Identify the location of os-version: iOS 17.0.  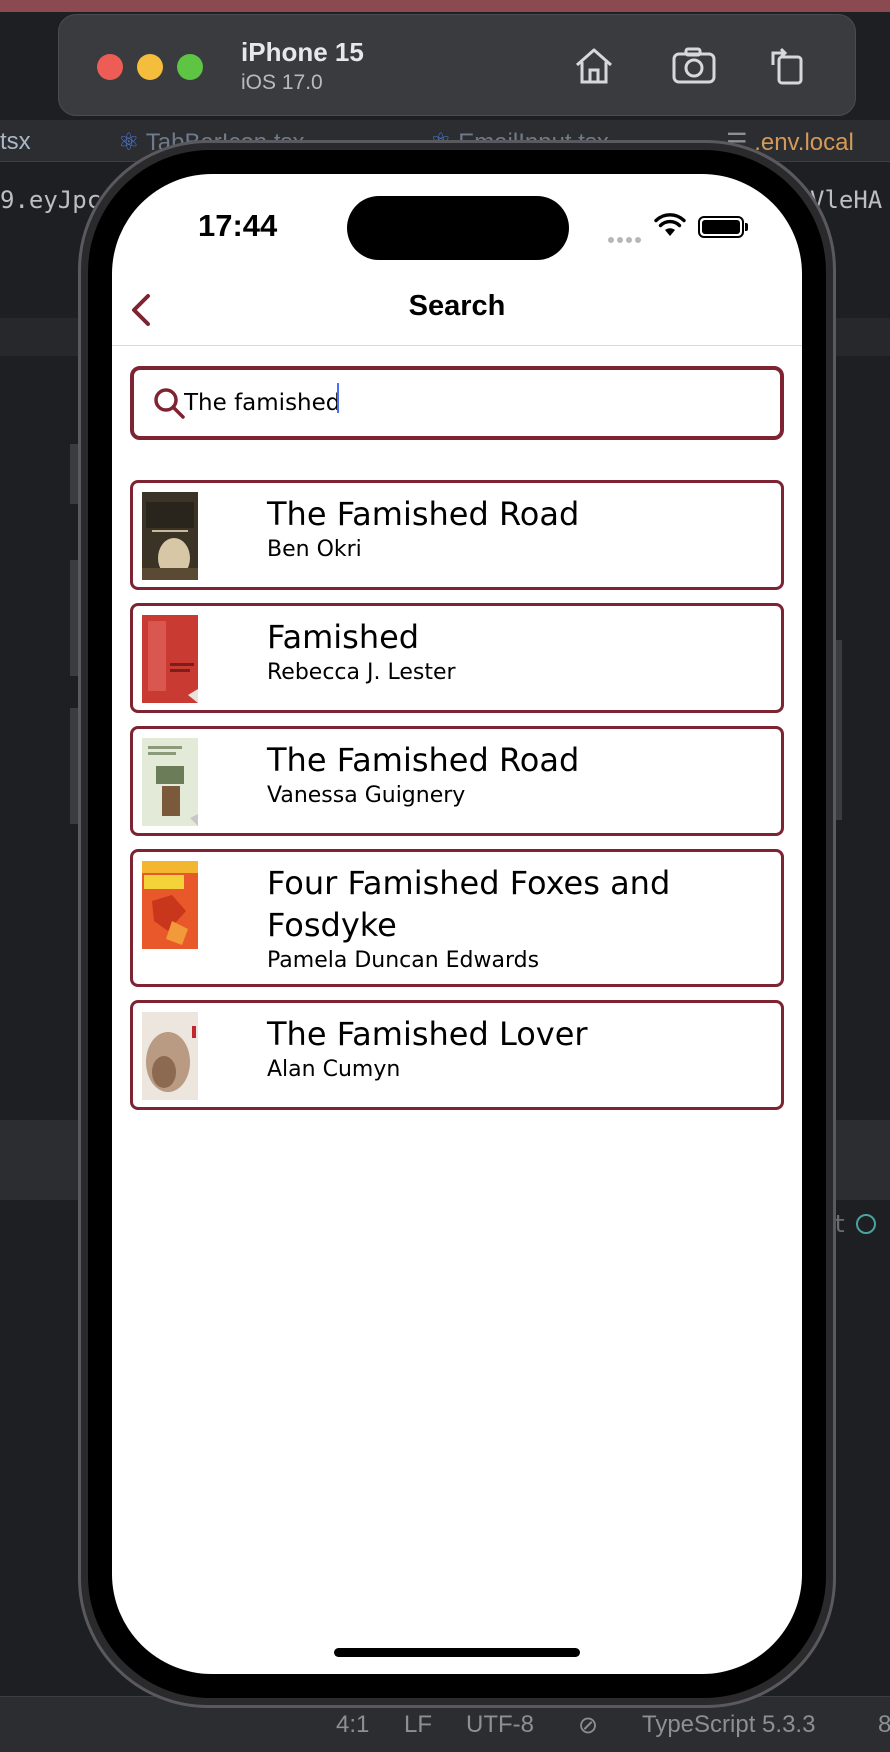
(282, 82).